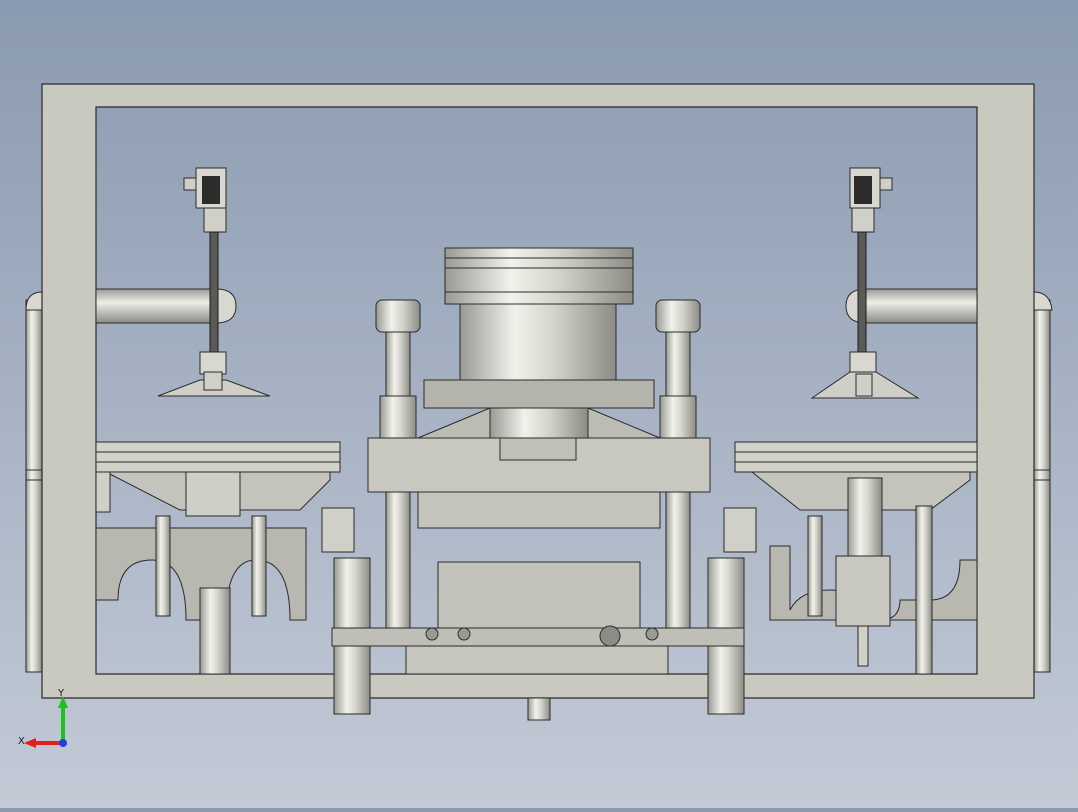 The image size is (1078, 812). Describe the element at coordinates (34, 482) in the screenshot. I see `left-side-pipe` at that location.